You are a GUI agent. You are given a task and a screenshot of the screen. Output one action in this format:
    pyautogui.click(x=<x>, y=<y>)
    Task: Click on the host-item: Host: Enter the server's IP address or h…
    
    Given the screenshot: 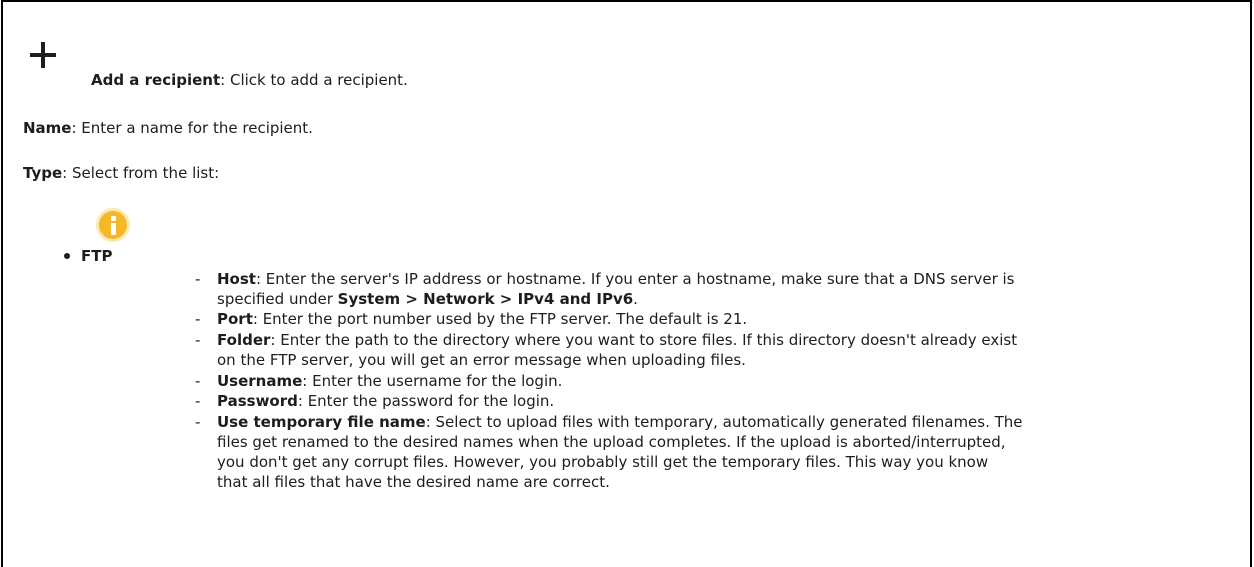 What is the action you would take?
    pyautogui.click(x=616, y=289)
    